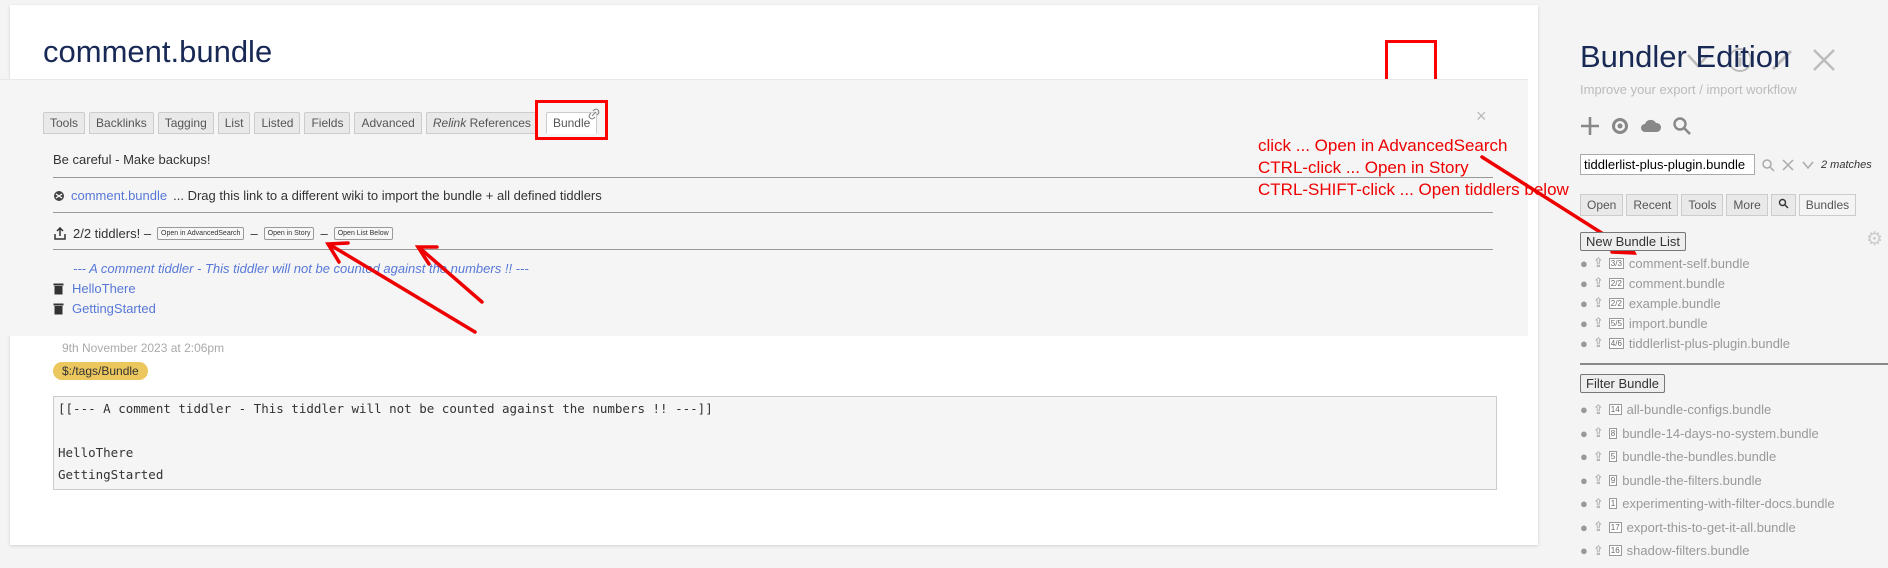 The image size is (1888, 568). What do you see at coordinates (1668, 323) in the screenshot?
I see `bundle-link: import.bundle` at bounding box center [1668, 323].